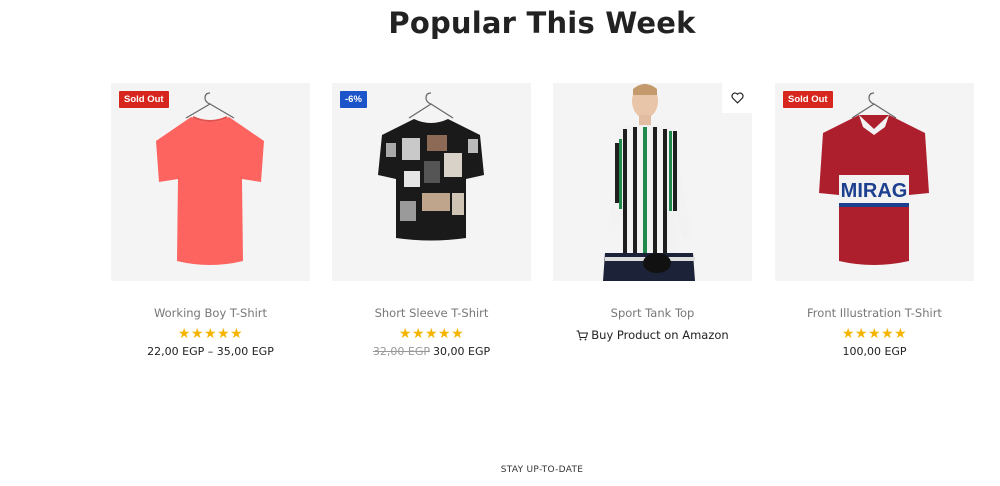  Describe the element at coordinates (353, 99) in the screenshot. I see `discount-badge: -6%` at that location.